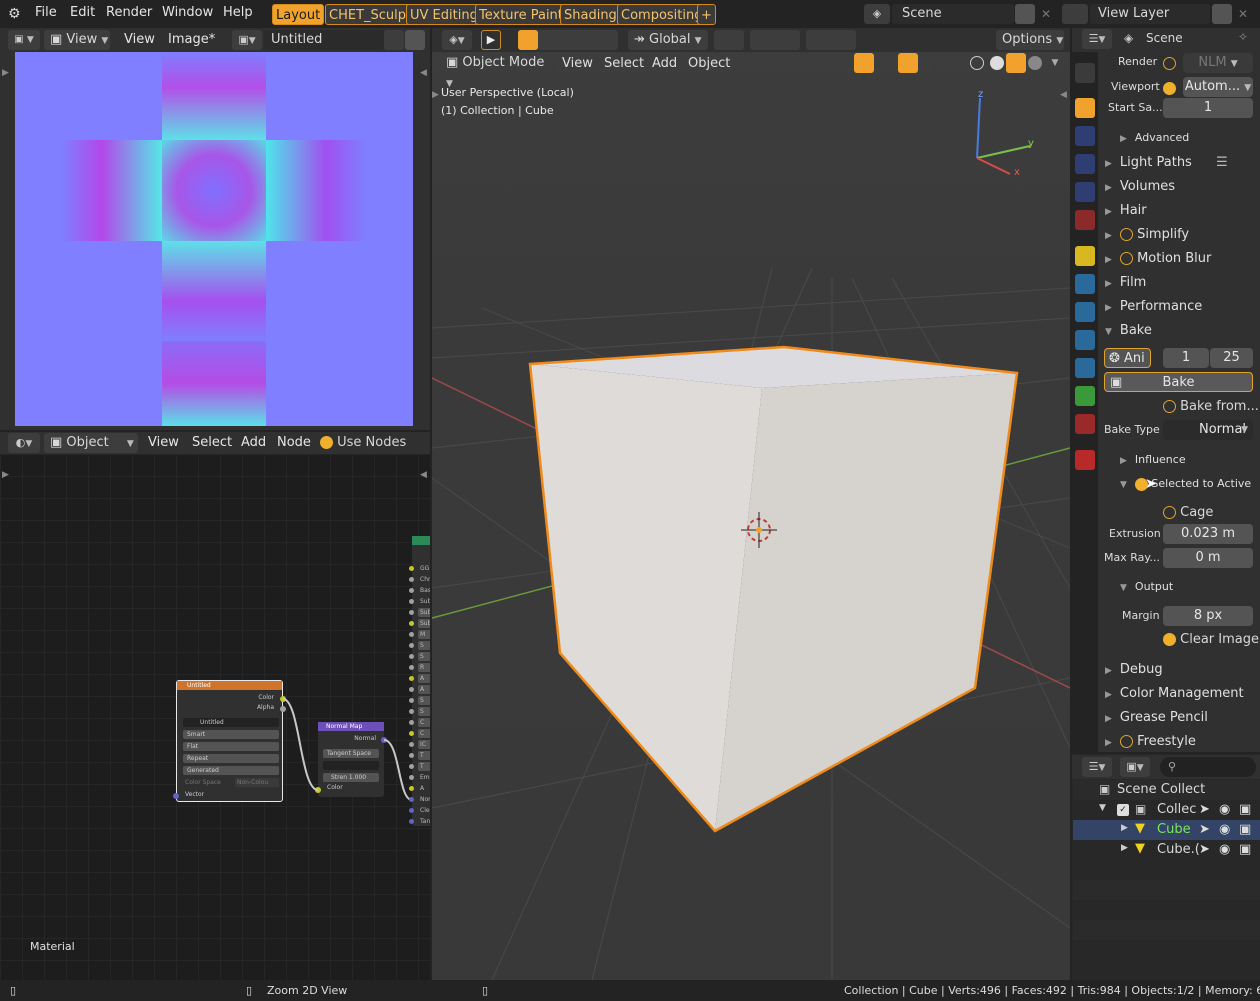  Describe the element at coordinates (1224, 849) in the screenshot. I see `cube-copy-eye-icon: ◉` at that location.